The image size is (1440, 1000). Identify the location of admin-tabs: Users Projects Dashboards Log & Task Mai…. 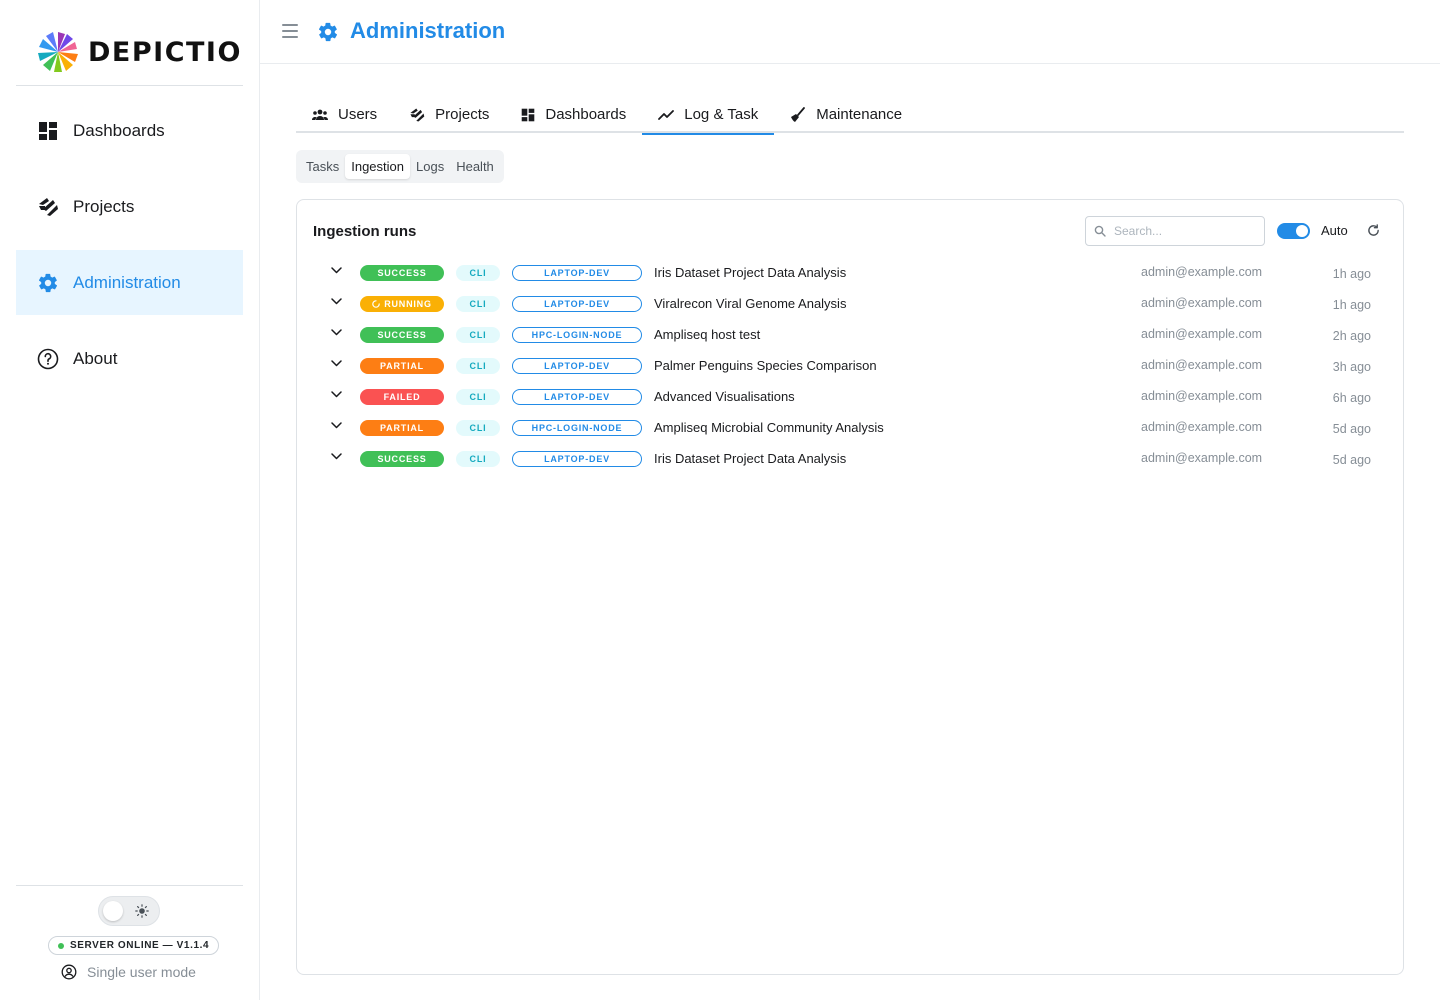
(850, 115).